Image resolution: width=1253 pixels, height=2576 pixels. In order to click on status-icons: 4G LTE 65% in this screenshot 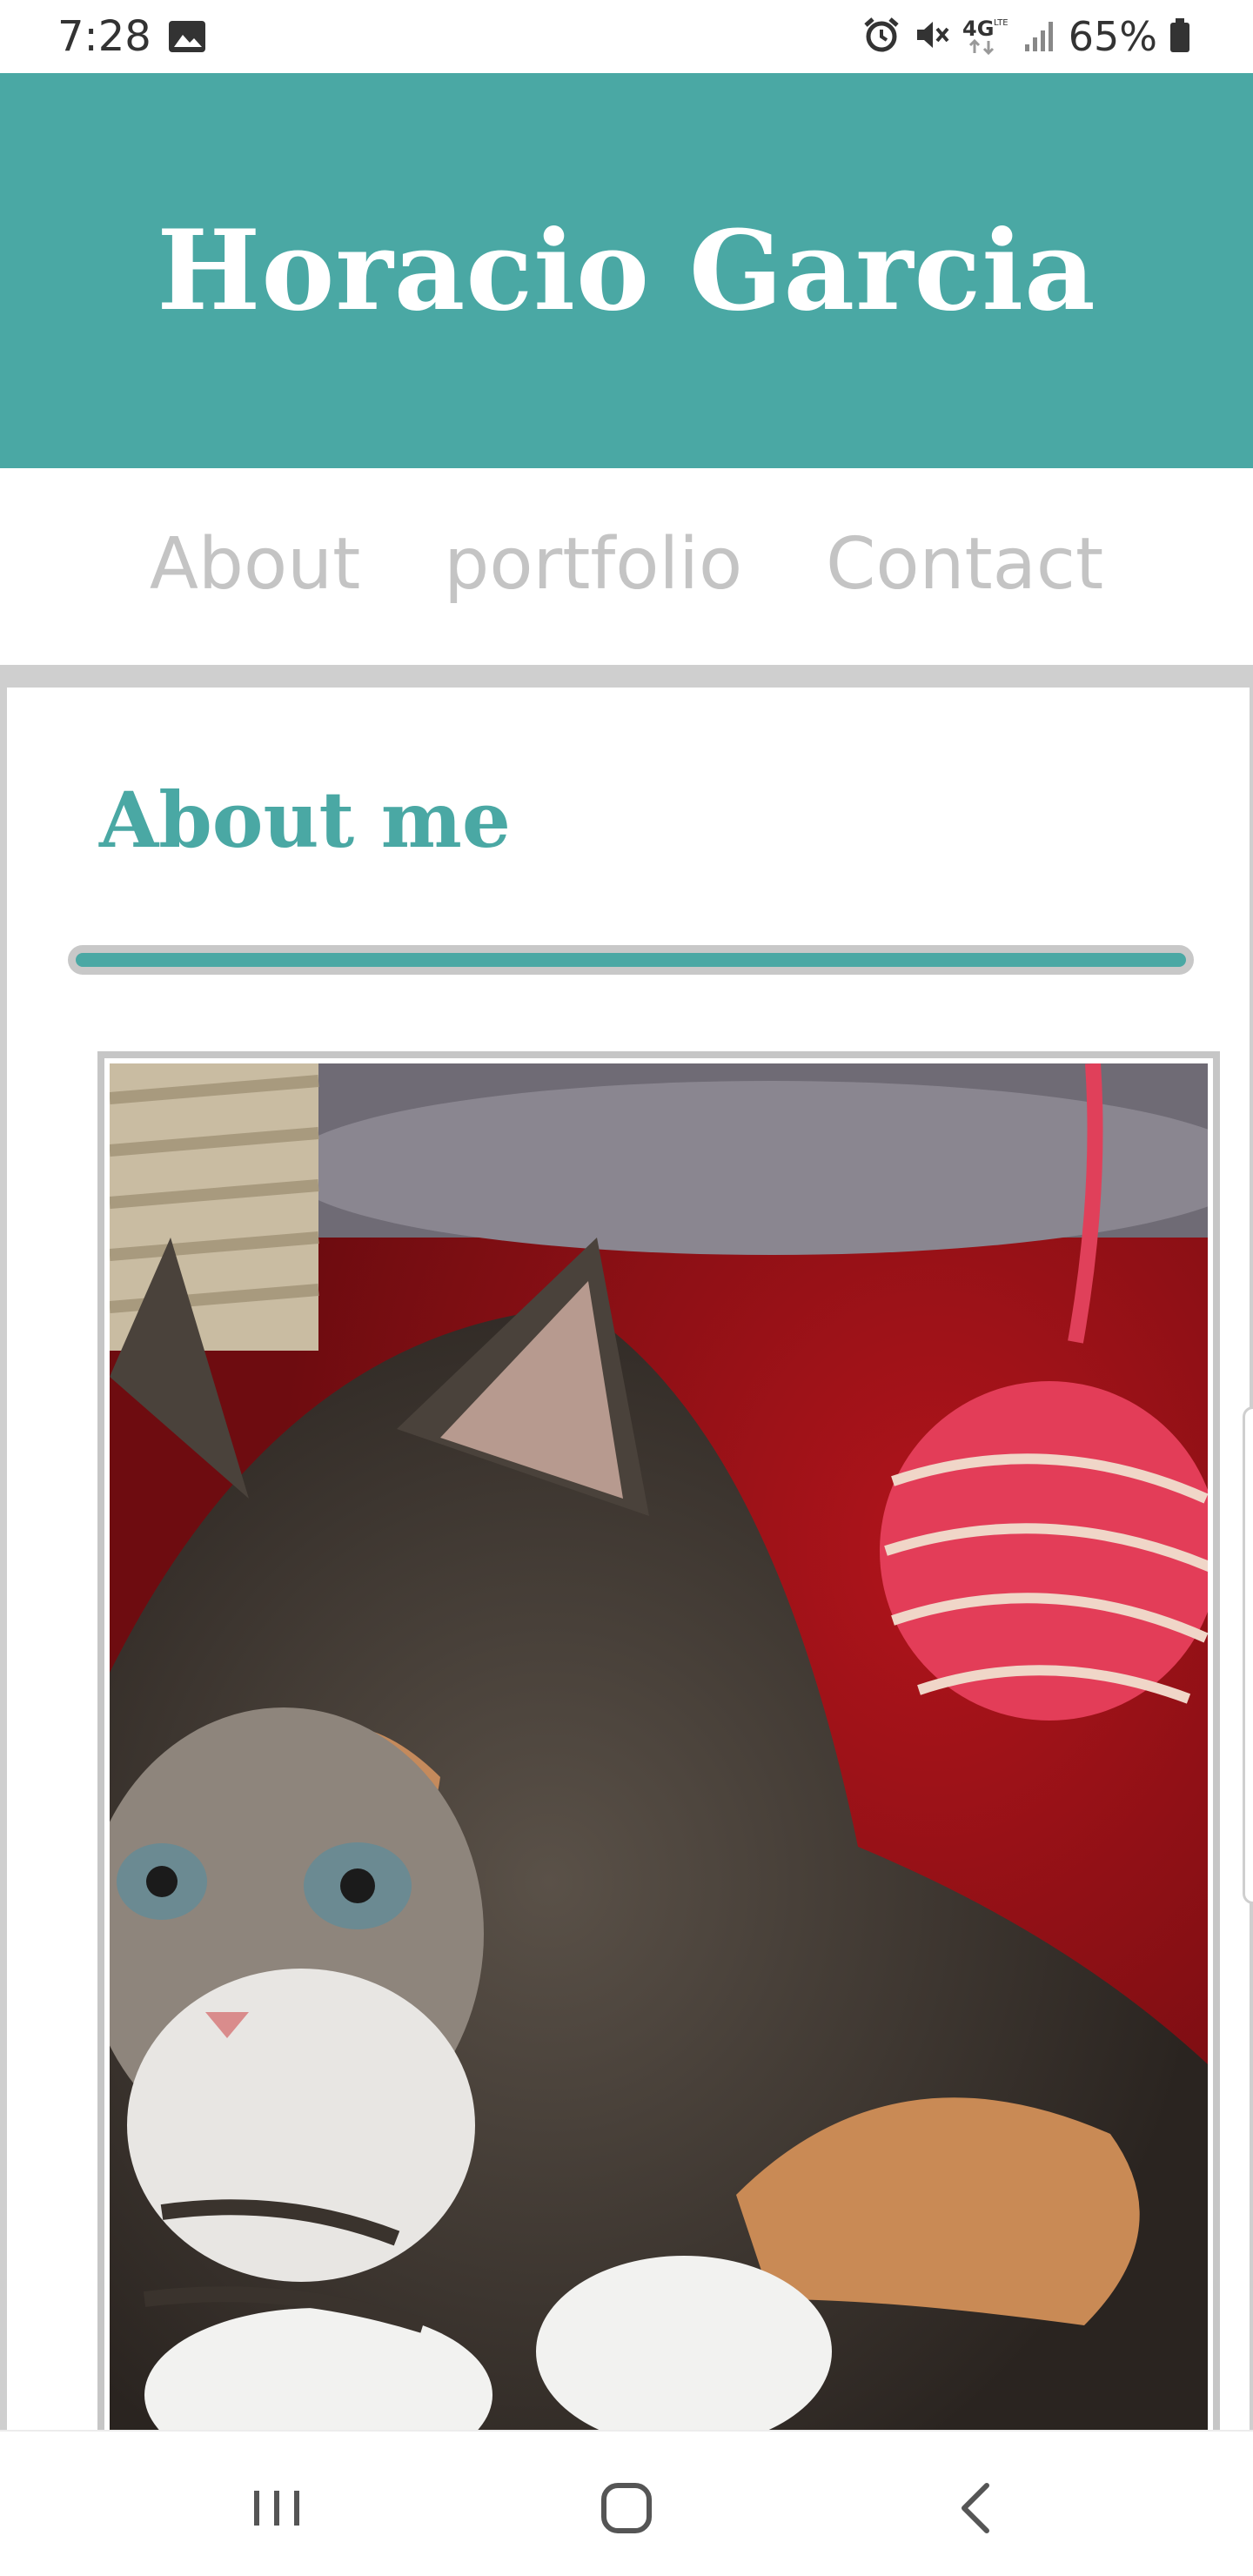, I will do `click(1026, 37)`.